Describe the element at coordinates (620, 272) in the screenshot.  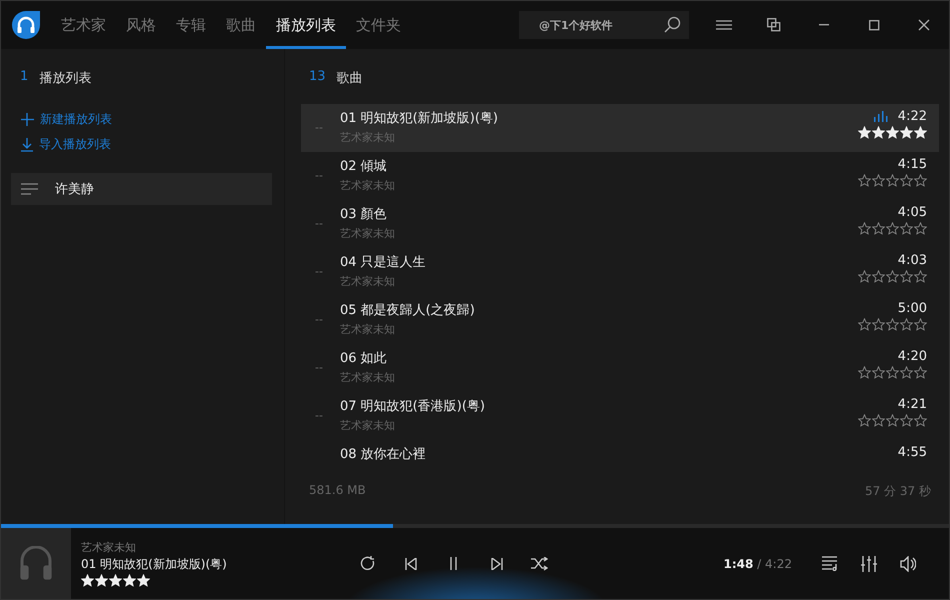
I see `song-row: -- 04 只是這人生 艺术家未知 4:03` at that location.